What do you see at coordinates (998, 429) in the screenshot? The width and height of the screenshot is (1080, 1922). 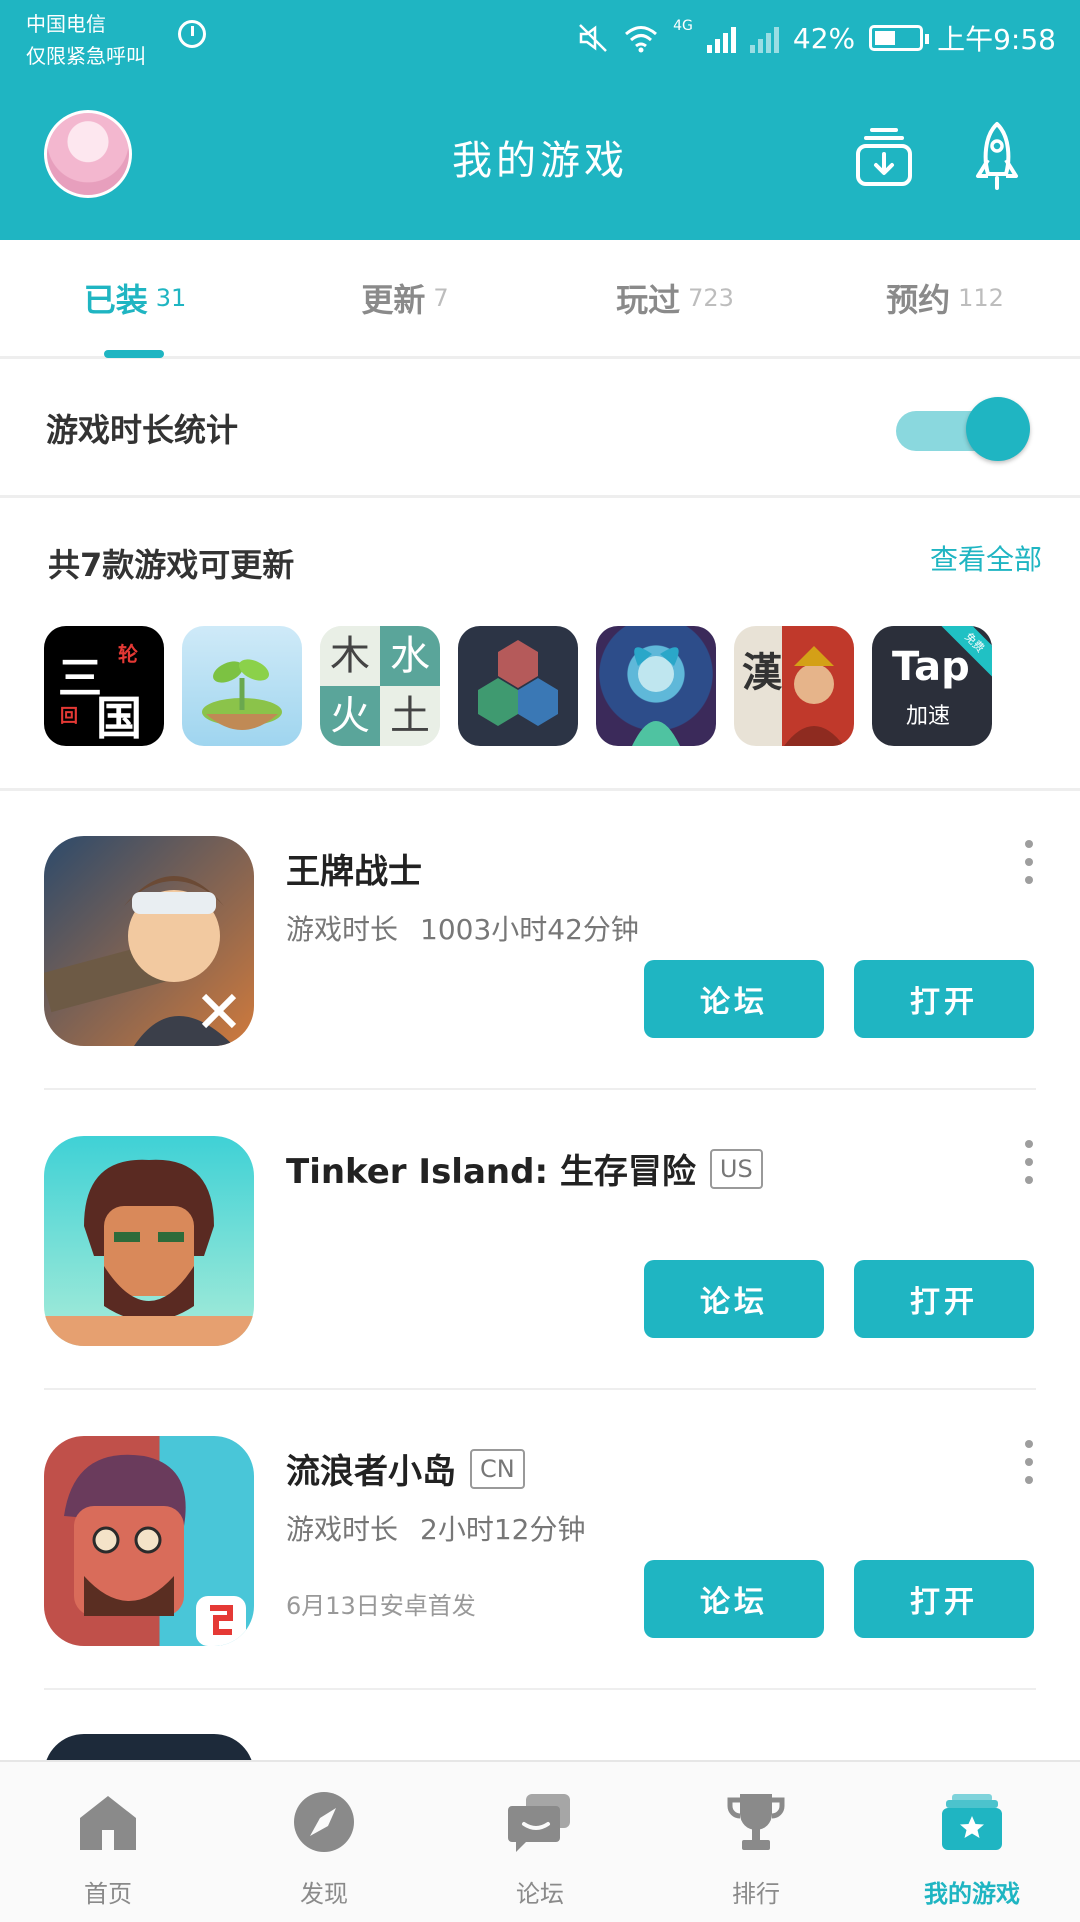 I see `toggle-knob` at bounding box center [998, 429].